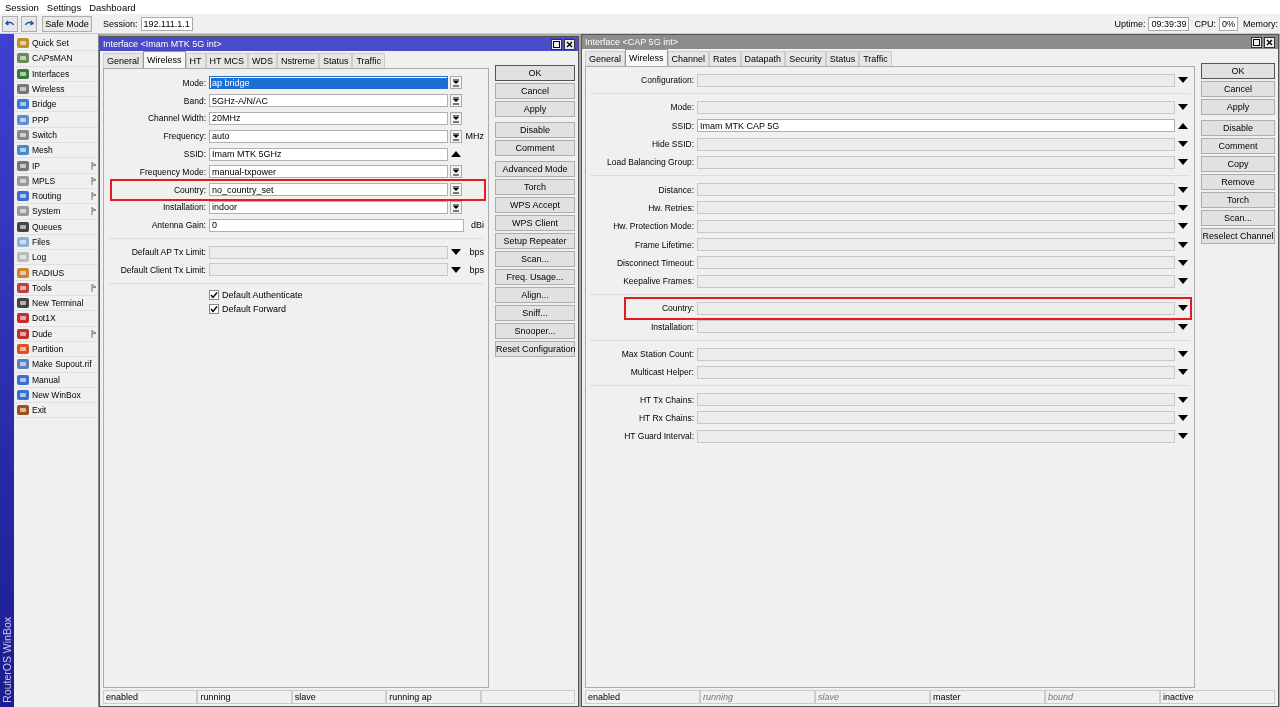 The image size is (1280, 707). Describe the element at coordinates (56, 59) in the screenshot. I see `sidebar-item: CAPsMAN` at that location.